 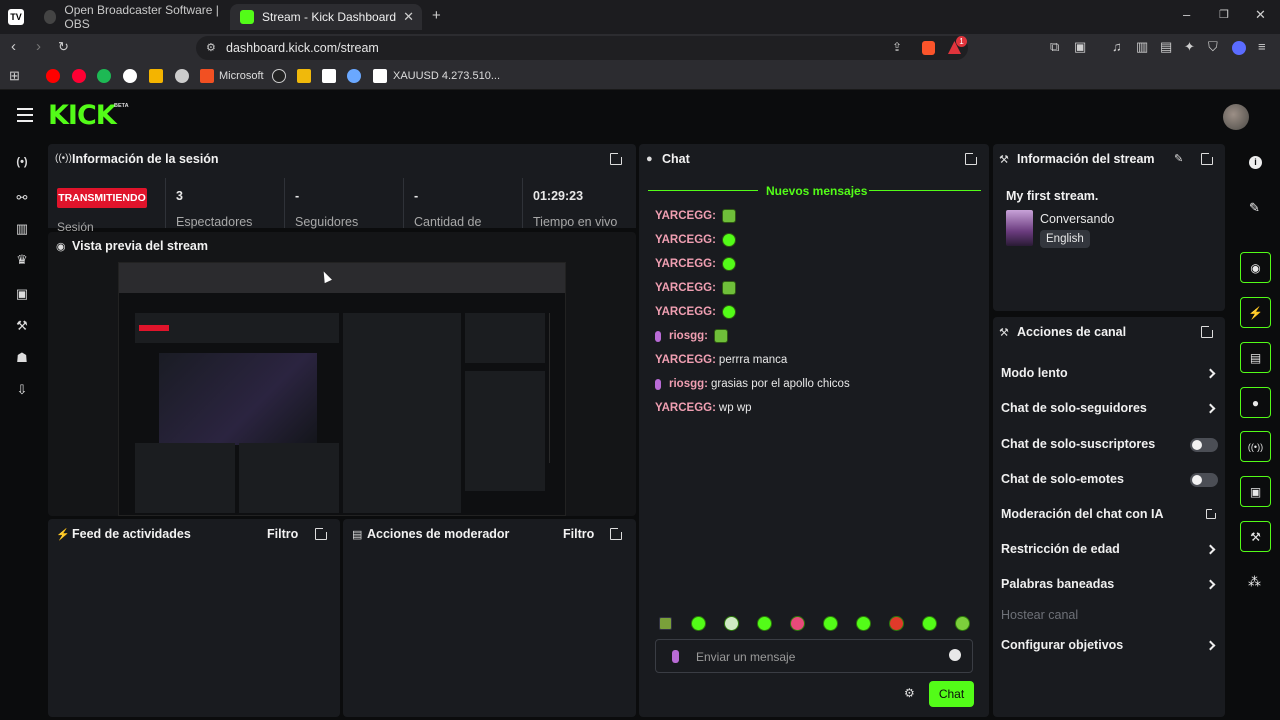 What do you see at coordinates (972, 158) in the screenshot?
I see `expand-chat-icon` at bounding box center [972, 158].